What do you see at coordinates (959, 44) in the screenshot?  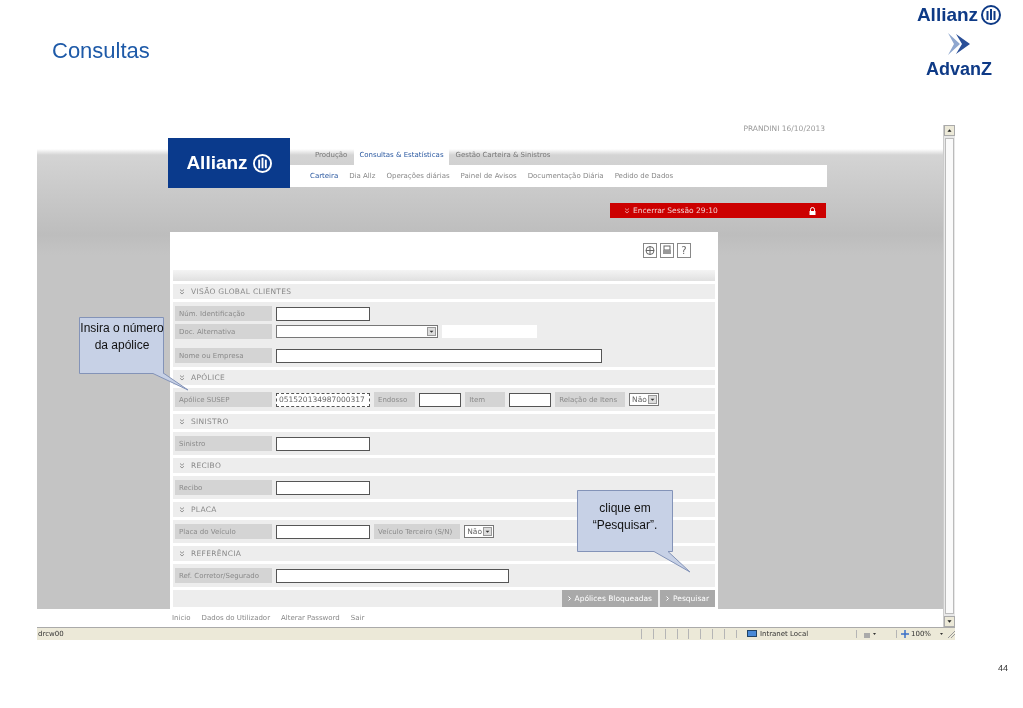 I see `chevron-logo-drawing` at bounding box center [959, 44].